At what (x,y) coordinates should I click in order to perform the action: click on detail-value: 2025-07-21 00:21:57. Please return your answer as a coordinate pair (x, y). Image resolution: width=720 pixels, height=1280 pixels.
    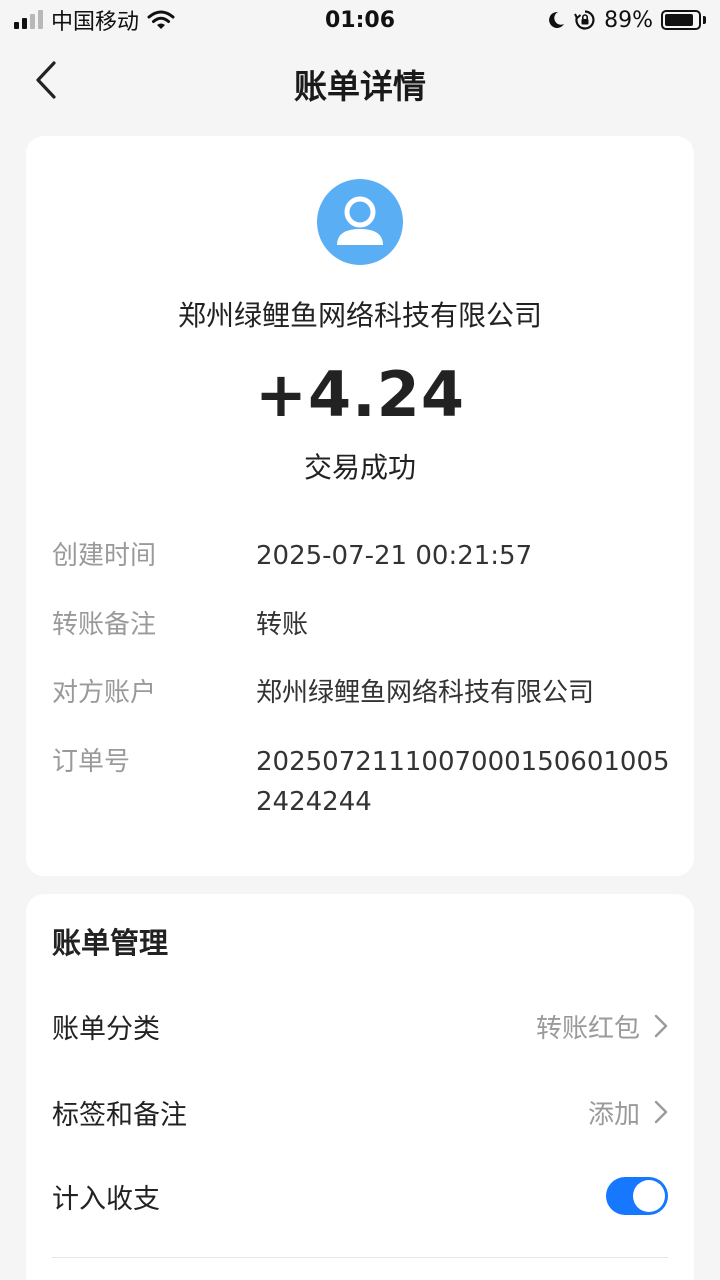
    Looking at the image, I should click on (394, 556).